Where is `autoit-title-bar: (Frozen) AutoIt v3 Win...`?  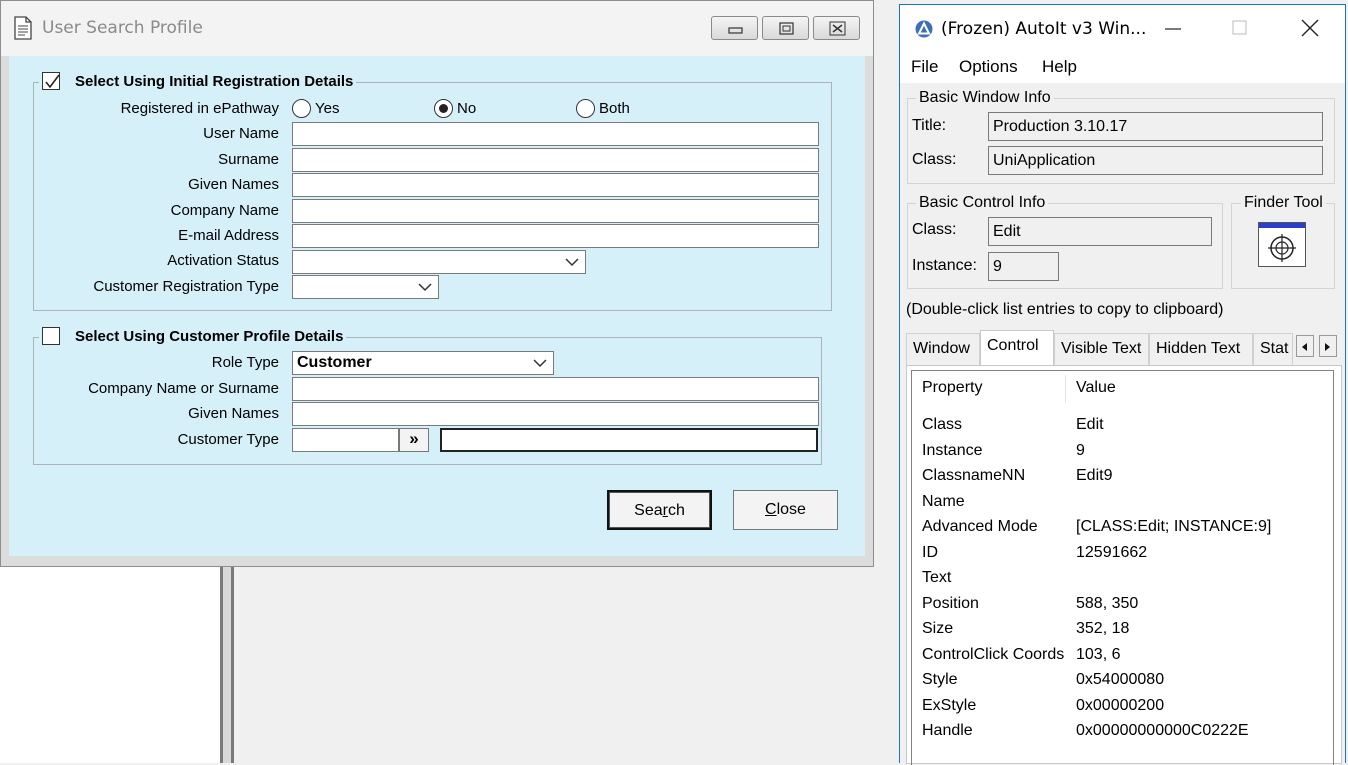 autoit-title-bar: (Frozen) AutoIt v3 Win... is located at coordinates (1122, 28).